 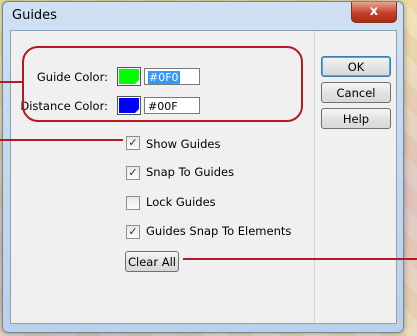 What do you see at coordinates (152, 261) in the screenshot?
I see `clear-all-button: Clear All` at bounding box center [152, 261].